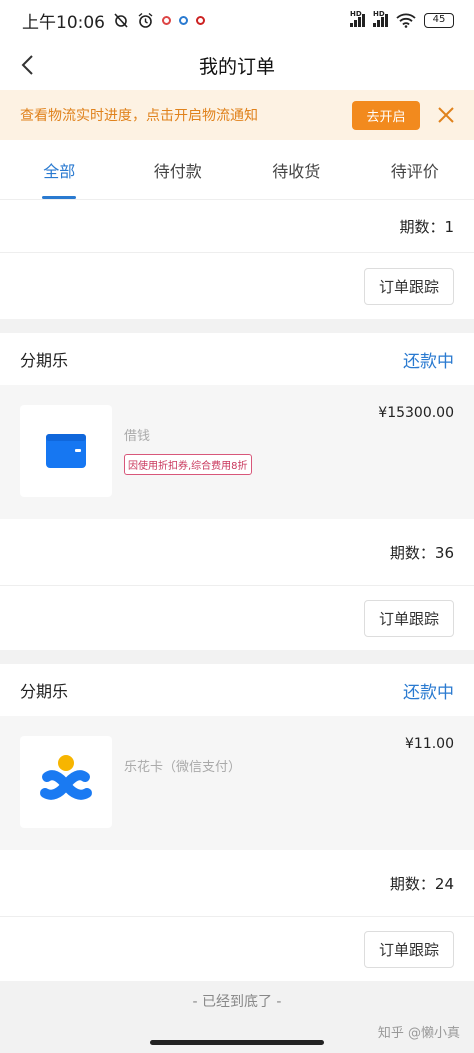  Describe the element at coordinates (237, 883) in the screenshot. I see `installments-row: 期数：24` at that location.